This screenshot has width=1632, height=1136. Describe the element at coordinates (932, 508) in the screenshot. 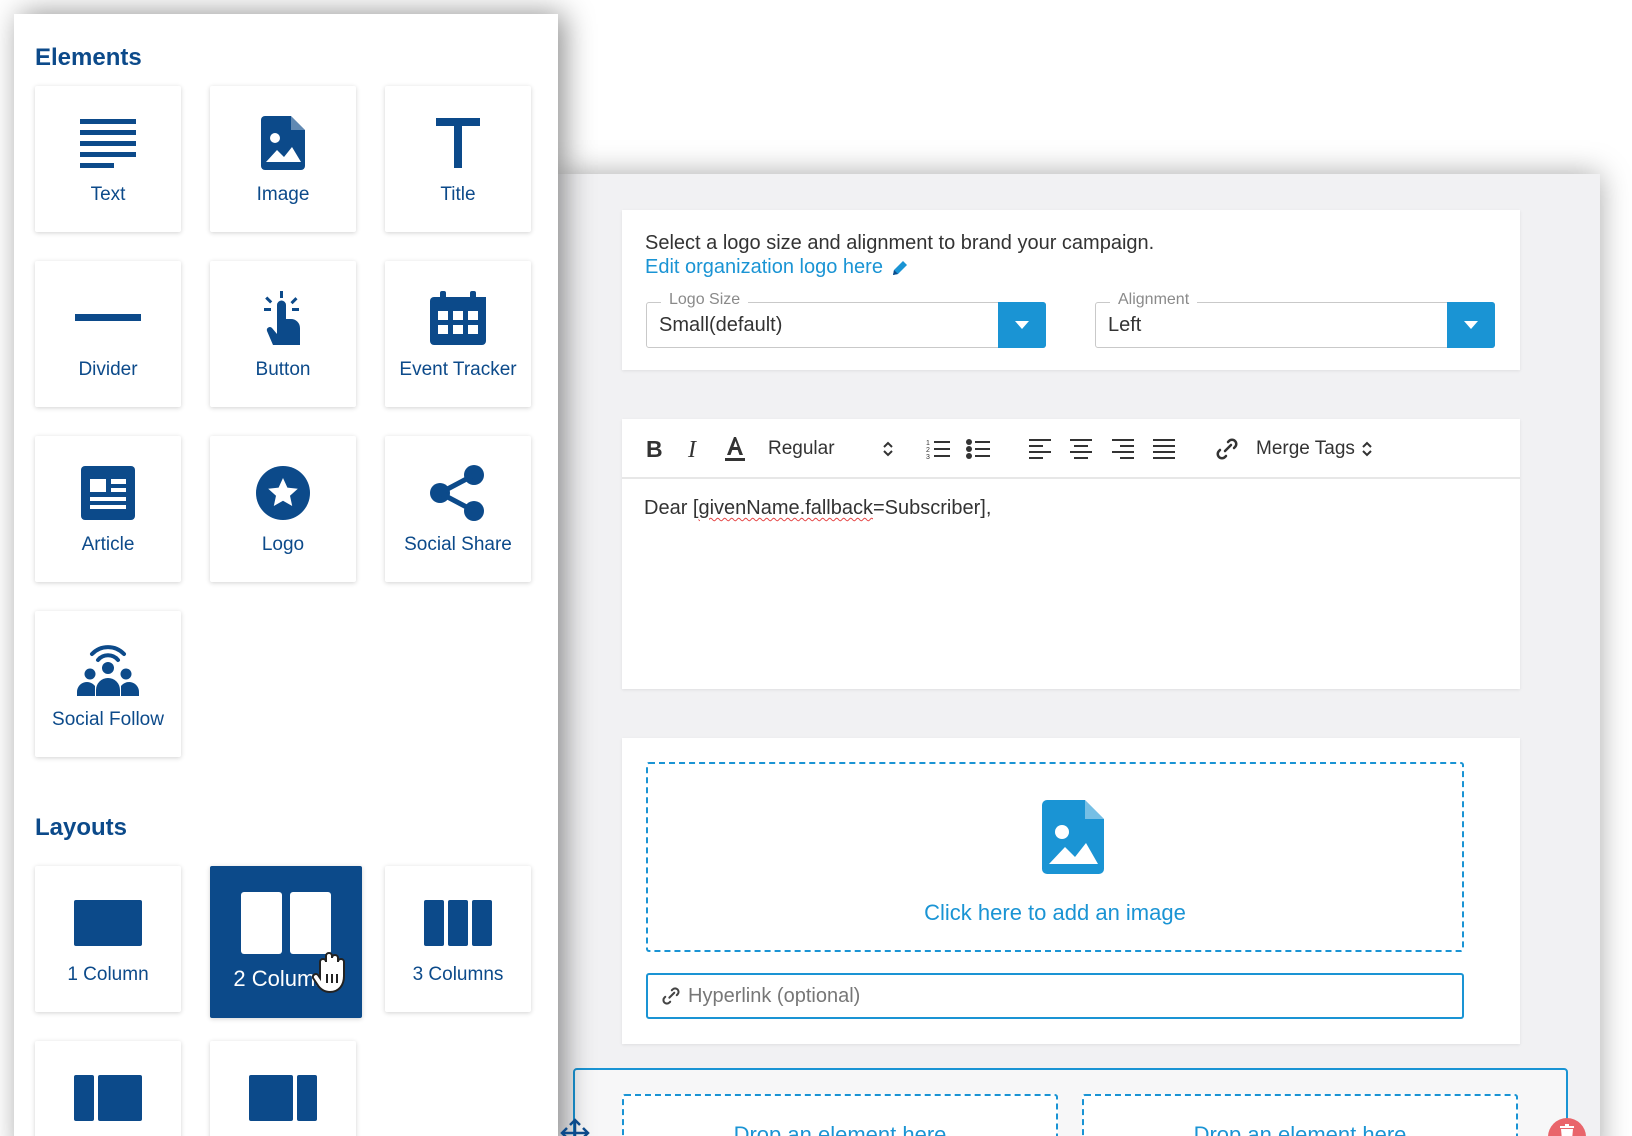

I see `editor-text-suffix: =Subscriber],` at that location.